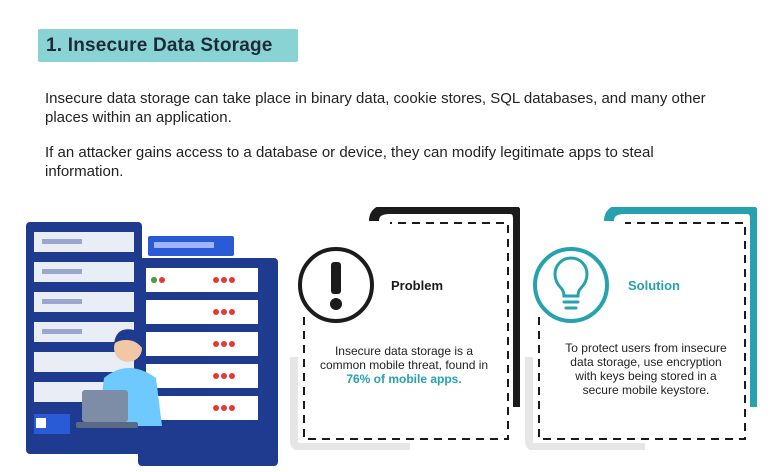 The width and height of the screenshot is (772, 472). I want to click on exclamation-icon, so click(336, 286).